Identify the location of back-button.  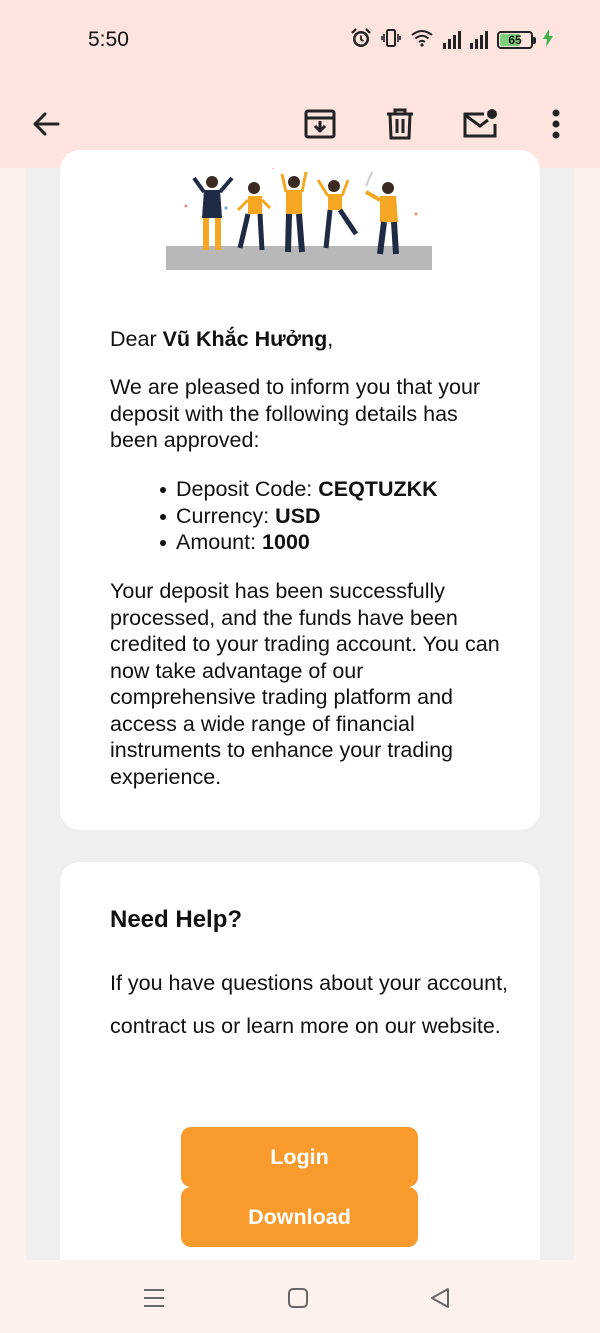
(46, 124).